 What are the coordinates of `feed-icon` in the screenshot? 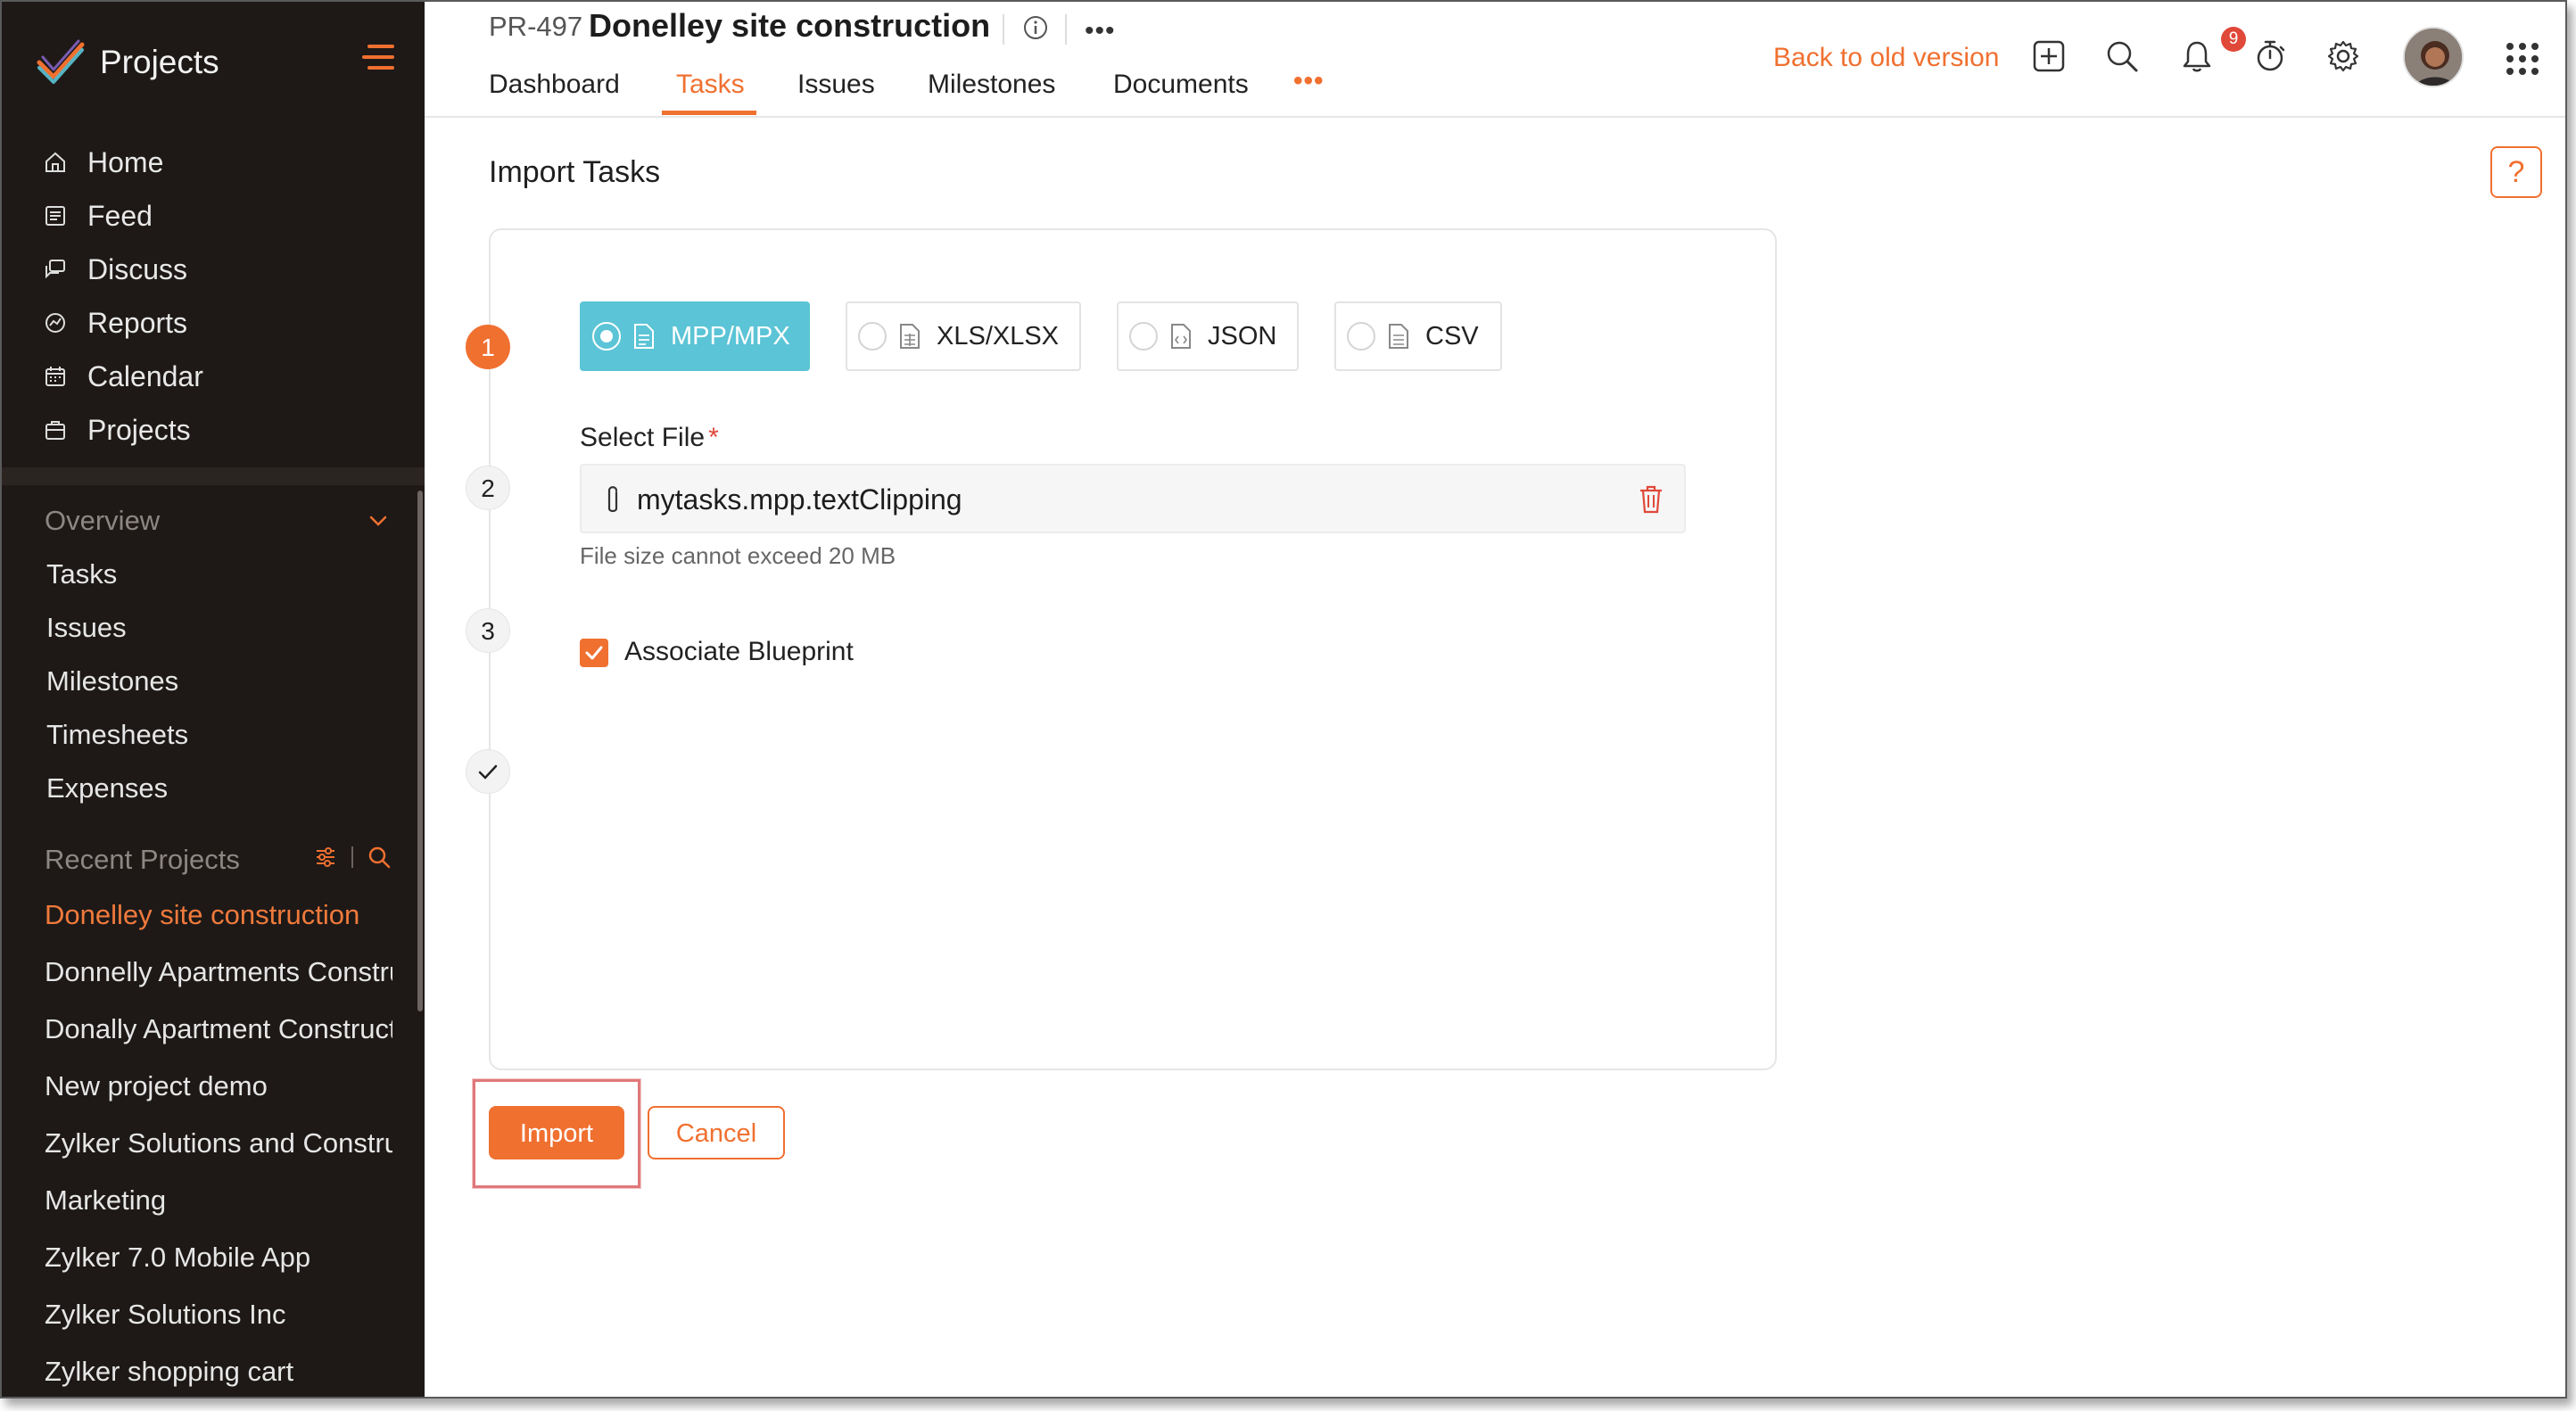 It's located at (55, 216).